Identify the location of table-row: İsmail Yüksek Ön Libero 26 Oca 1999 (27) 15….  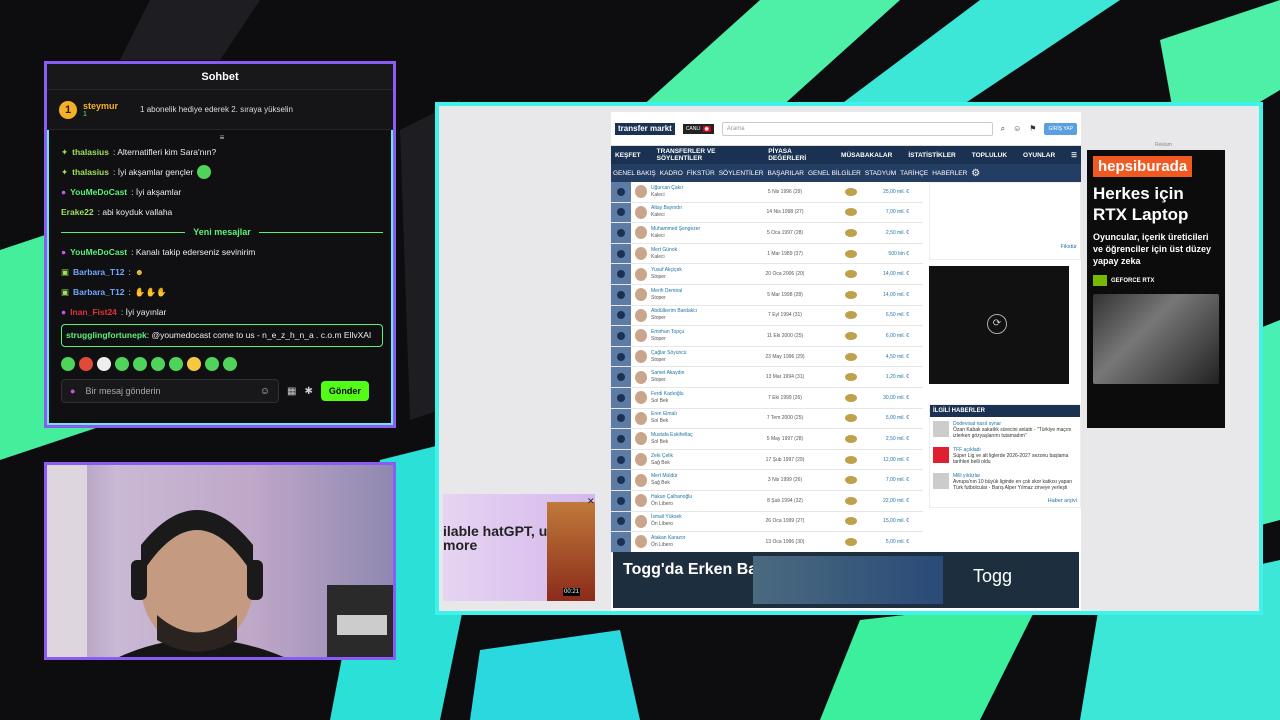
(767, 522).